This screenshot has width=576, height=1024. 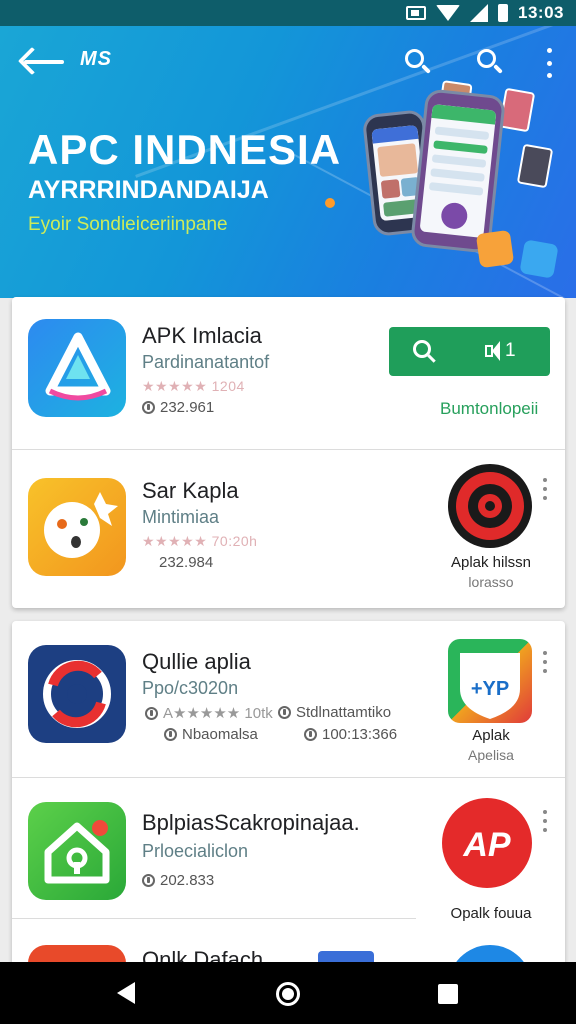 What do you see at coordinates (489, 409) in the screenshot?
I see `secondary-action-link: Bumtonlopeii` at bounding box center [489, 409].